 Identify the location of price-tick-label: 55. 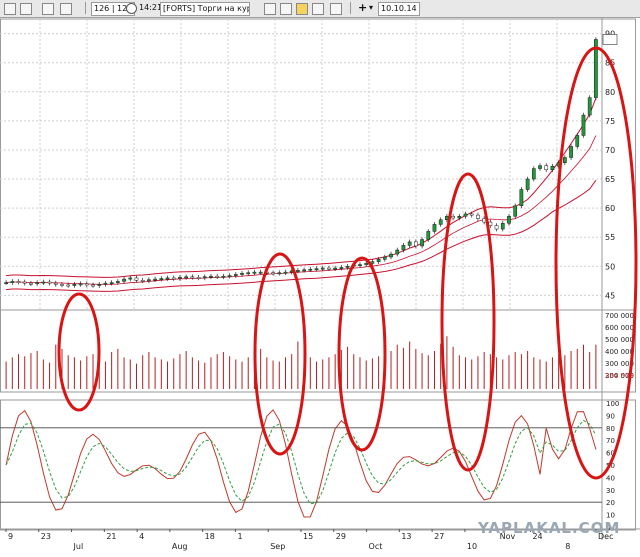
(610, 237).